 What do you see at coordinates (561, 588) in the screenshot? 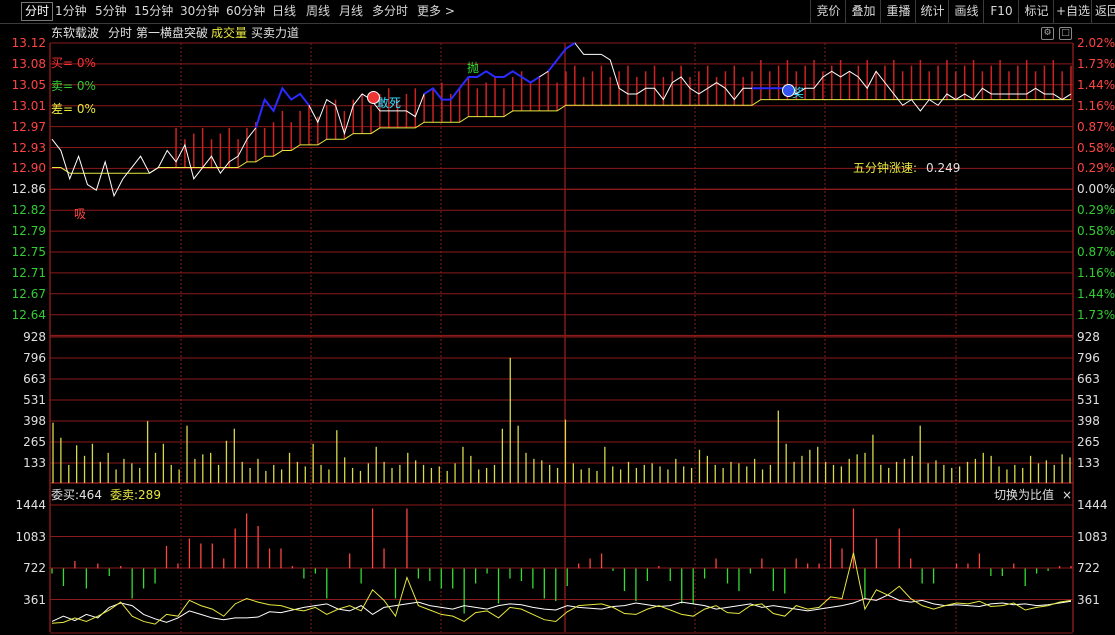
I see `order-buy-line` at bounding box center [561, 588].